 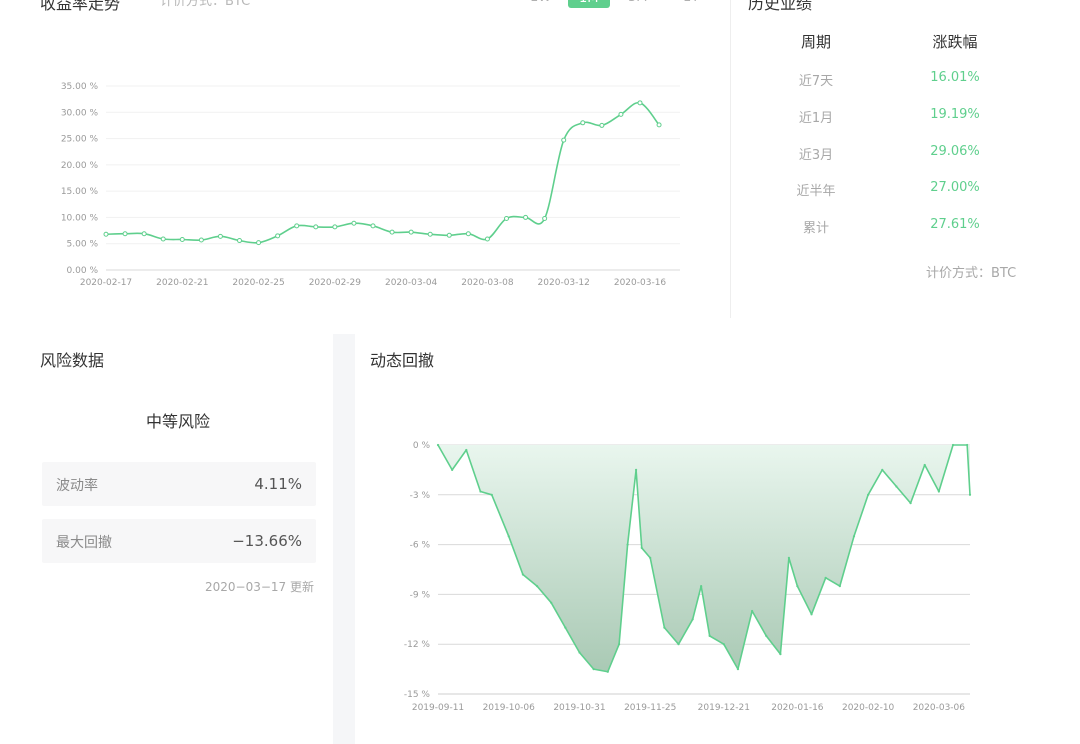 I want to click on x-tick-label: 2019-10-31, so click(x=579, y=708).